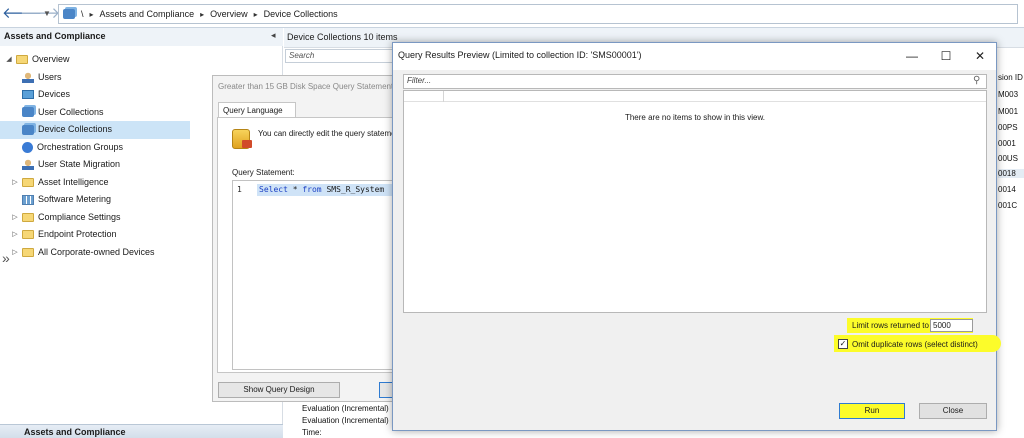  What do you see at coordinates (239, 189) in the screenshot?
I see `line-number: 1` at bounding box center [239, 189].